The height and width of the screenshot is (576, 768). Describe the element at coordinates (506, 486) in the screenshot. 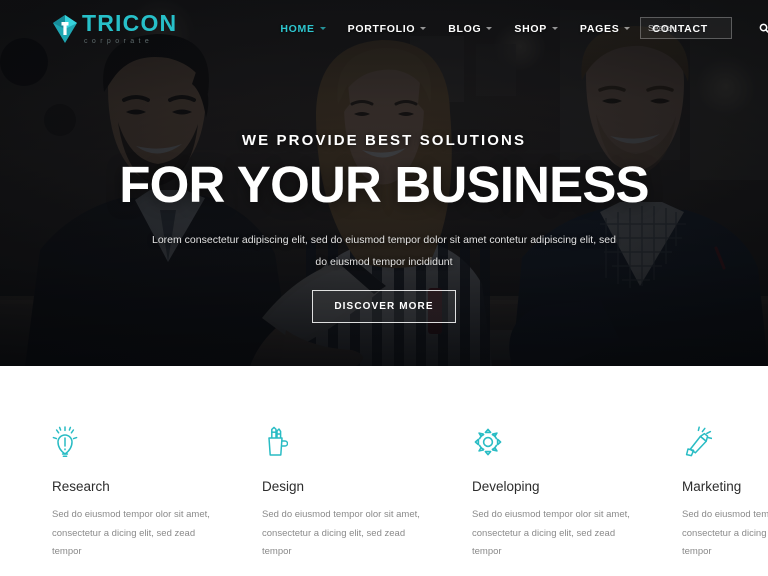

I see `service-title-developing: Developing` at that location.